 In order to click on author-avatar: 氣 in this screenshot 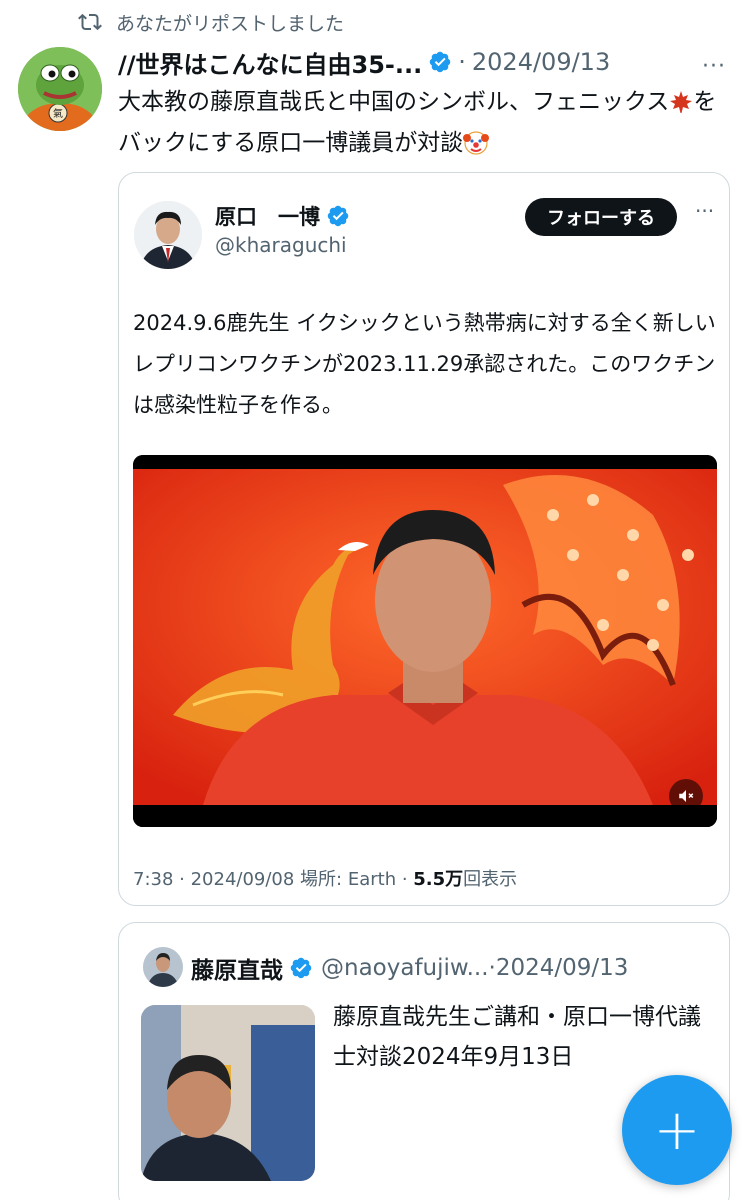, I will do `click(60, 89)`.